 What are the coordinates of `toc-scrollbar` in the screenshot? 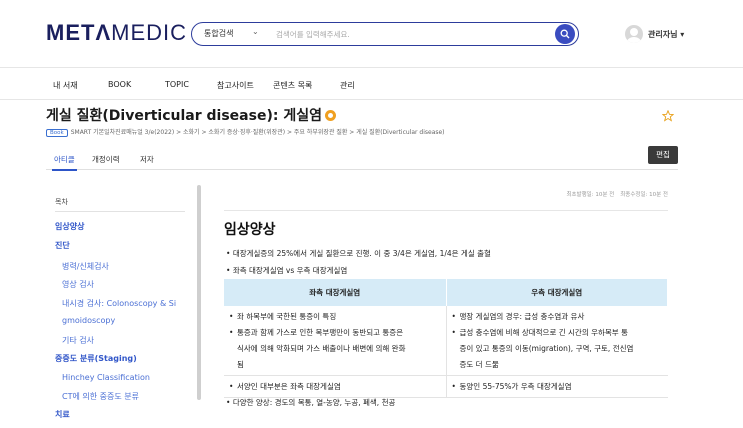 It's located at (199, 292).